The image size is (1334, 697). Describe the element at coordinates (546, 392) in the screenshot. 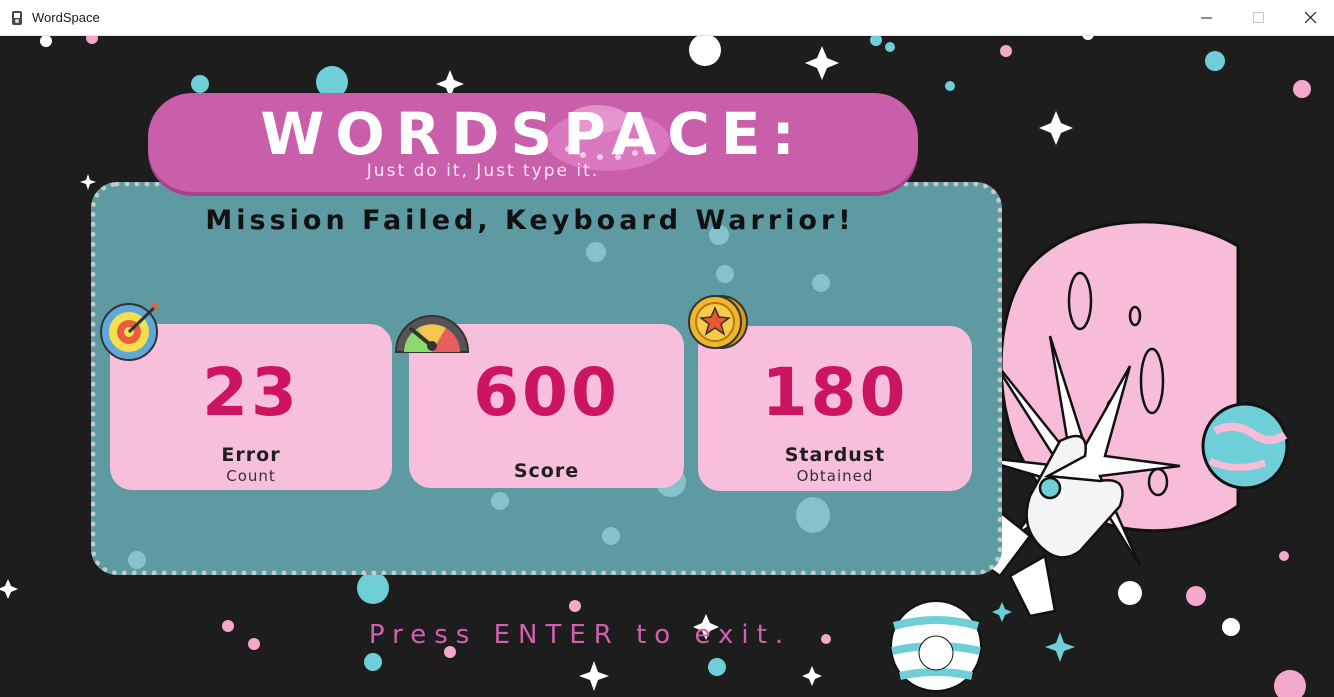

I see `score-value: 600` at that location.